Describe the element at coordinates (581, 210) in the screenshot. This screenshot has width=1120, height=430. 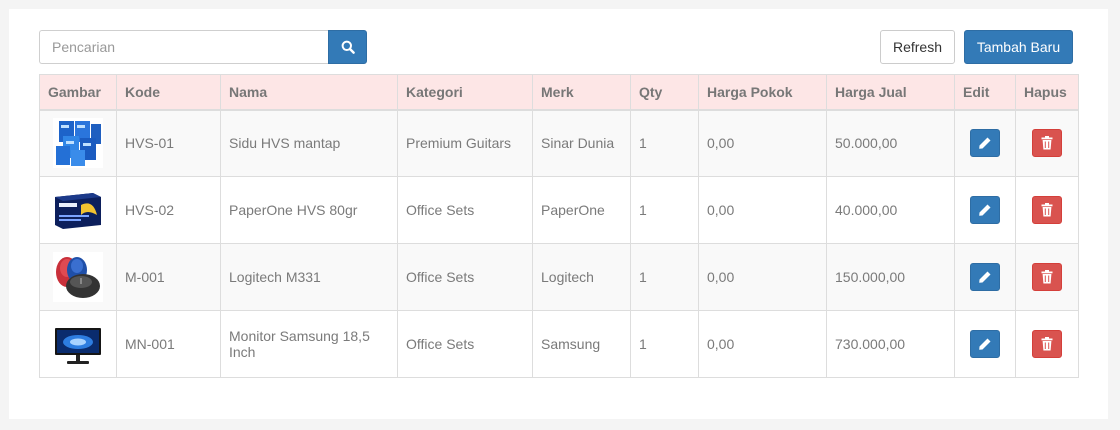
I see `merk-cell: PaperOne` at that location.